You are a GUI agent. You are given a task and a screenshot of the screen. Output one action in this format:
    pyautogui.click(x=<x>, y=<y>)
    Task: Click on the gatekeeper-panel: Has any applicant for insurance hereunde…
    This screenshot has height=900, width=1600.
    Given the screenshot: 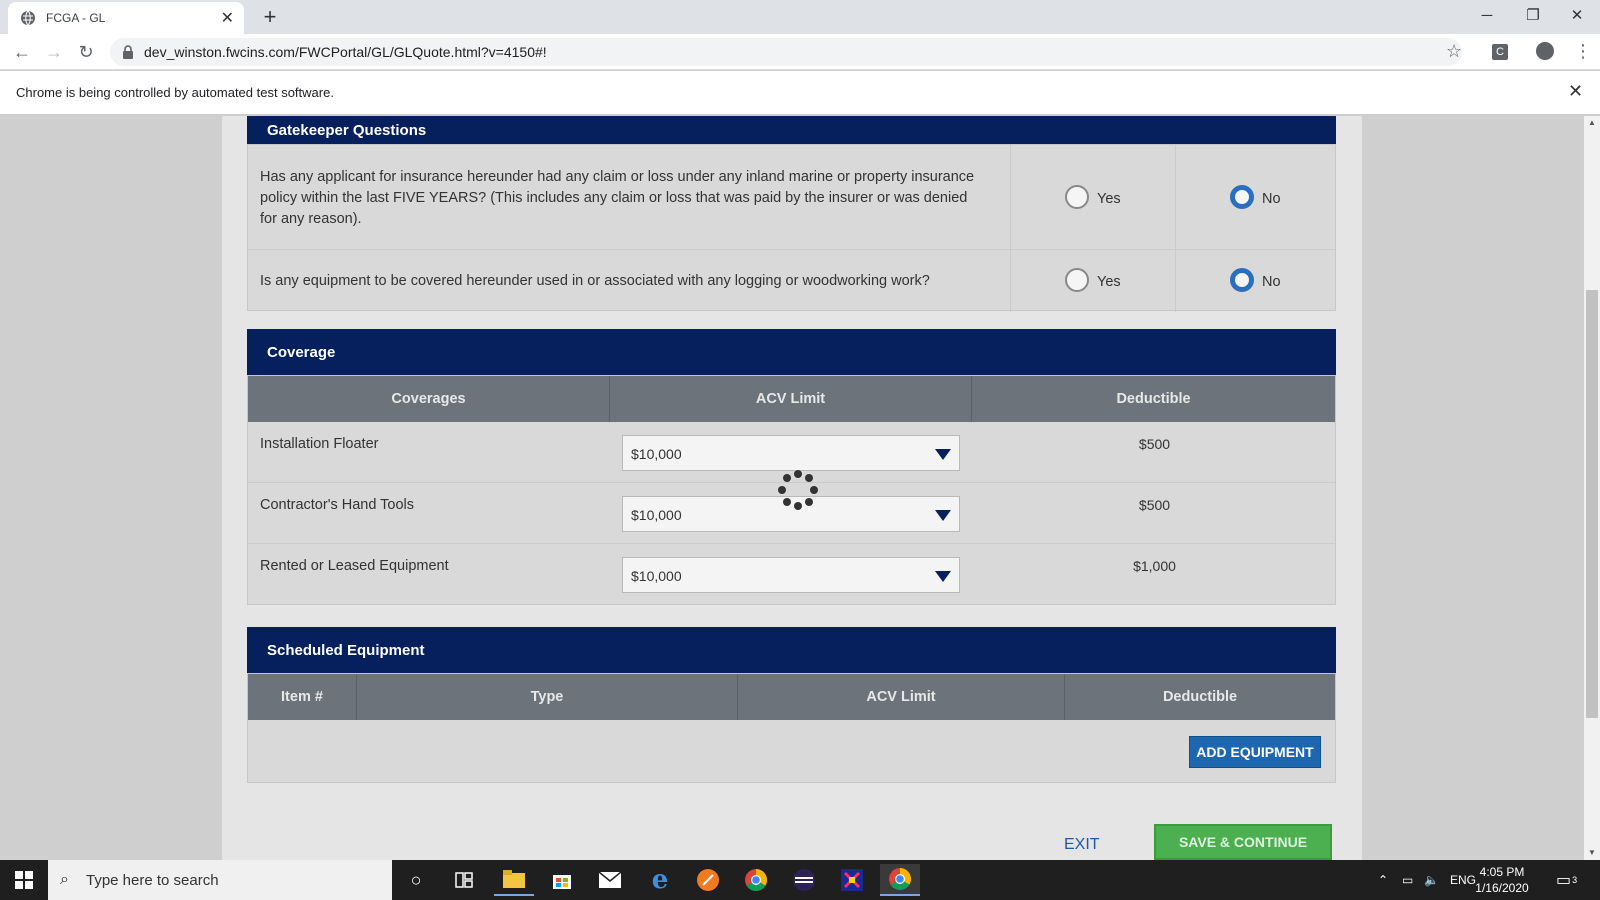 What is the action you would take?
    pyautogui.click(x=791, y=228)
    